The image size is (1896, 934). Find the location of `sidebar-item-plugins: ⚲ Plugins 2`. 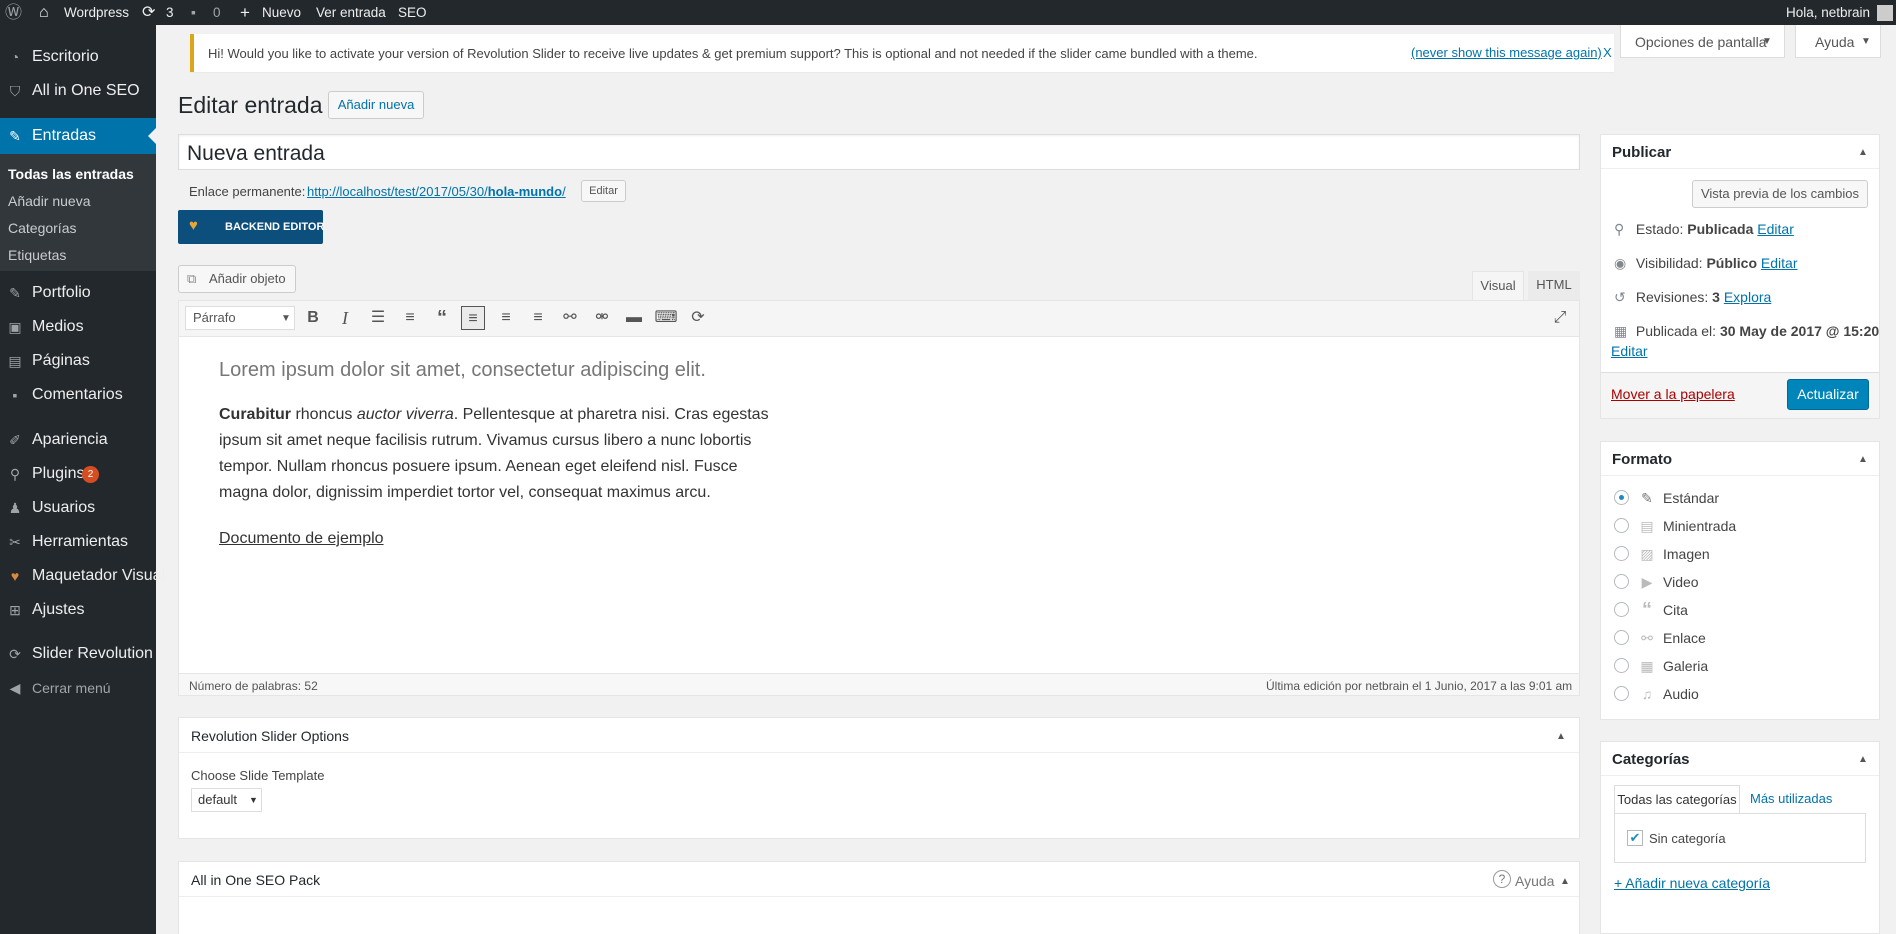

sidebar-item-plugins: ⚲ Plugins 2 is located at coordinates (78, 474).